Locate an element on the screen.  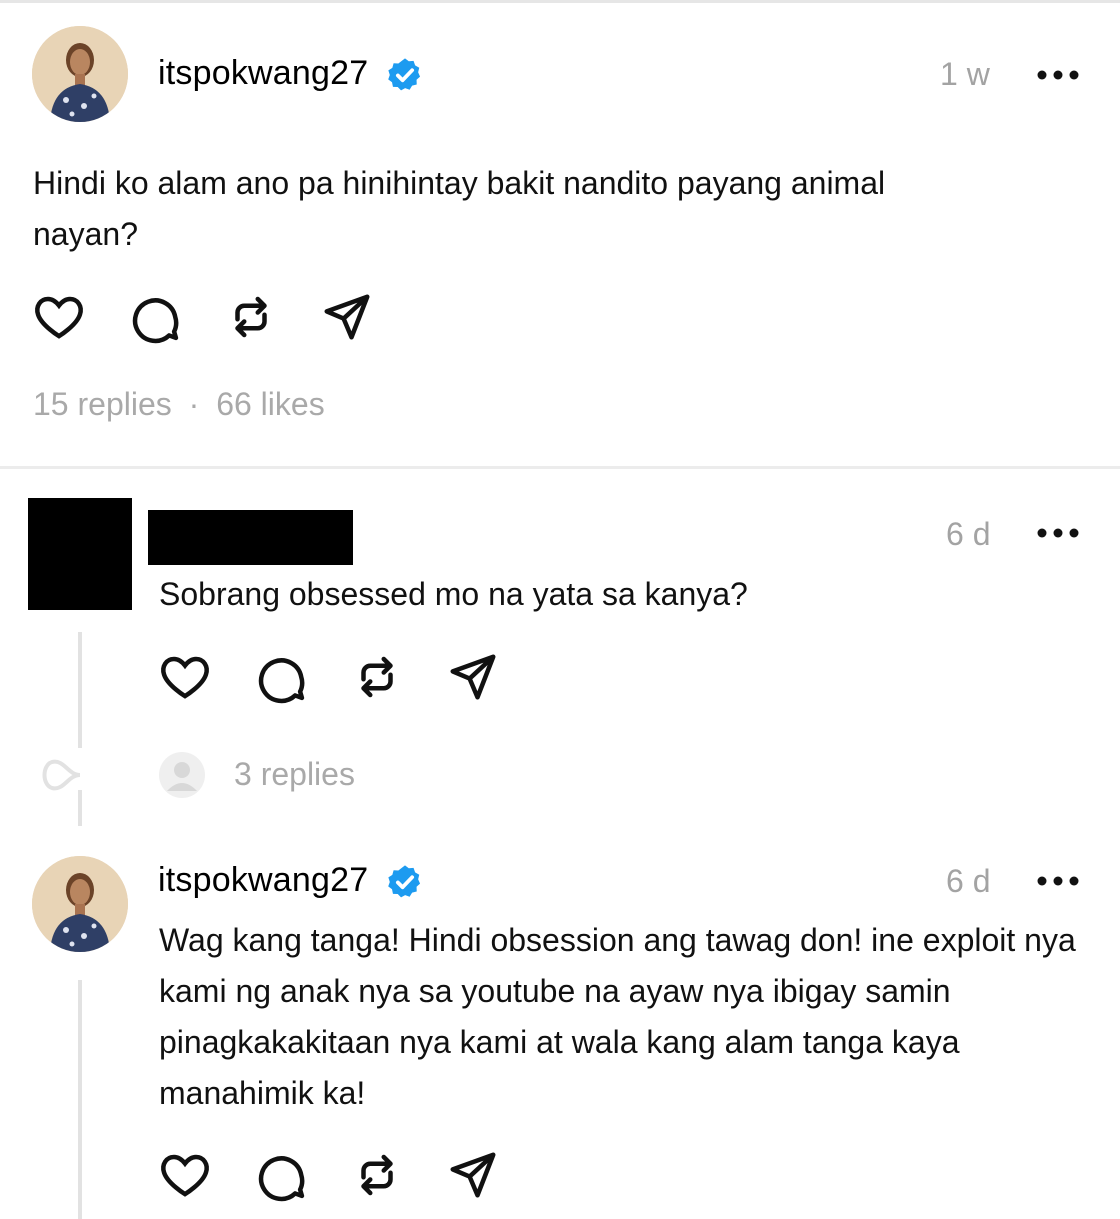
reply-text: Sobrang obsessed mo na yata sa kanya? is located at coordinates (453, 594).